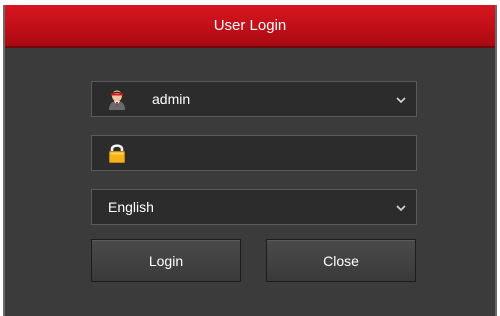  What do you see at coordinates (166, 260) in the screenshot?
I see `login-button: Login` at bounding box center [166, 260].